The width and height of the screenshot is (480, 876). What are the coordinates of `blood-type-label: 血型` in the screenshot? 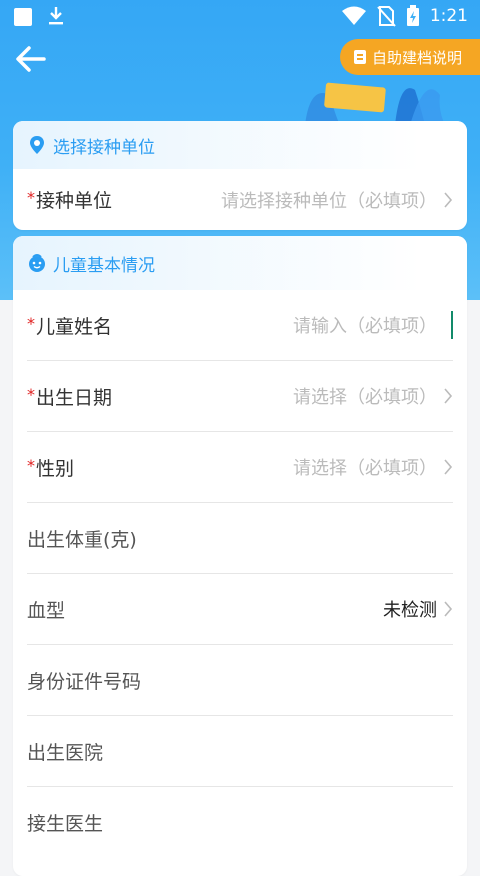 It's located at (46, 610).